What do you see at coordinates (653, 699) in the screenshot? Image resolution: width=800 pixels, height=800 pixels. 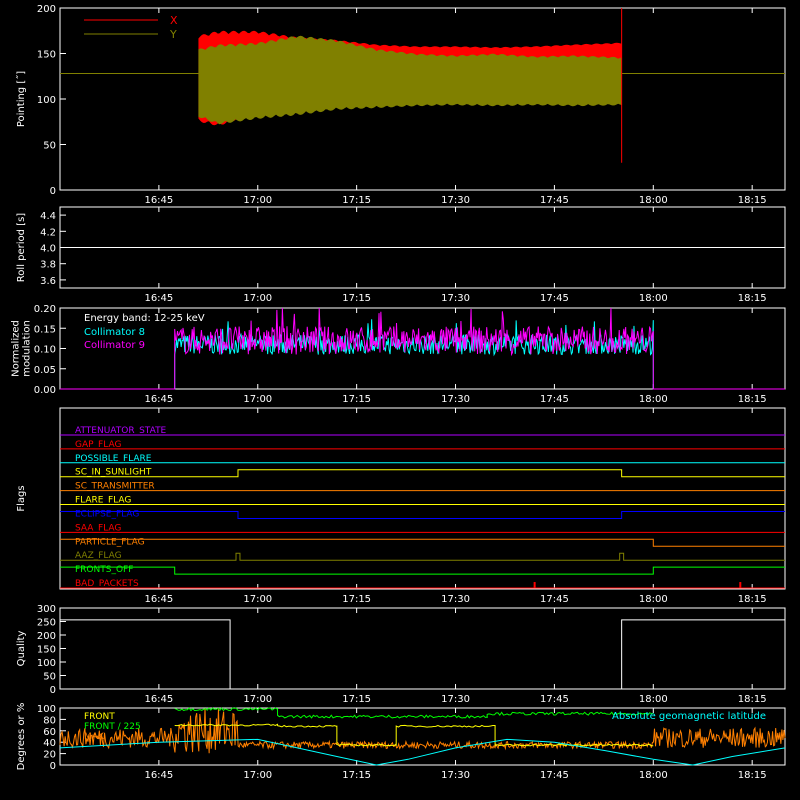 I see `quality-xtick-label: 18:00` at bounding box center [653, 699].